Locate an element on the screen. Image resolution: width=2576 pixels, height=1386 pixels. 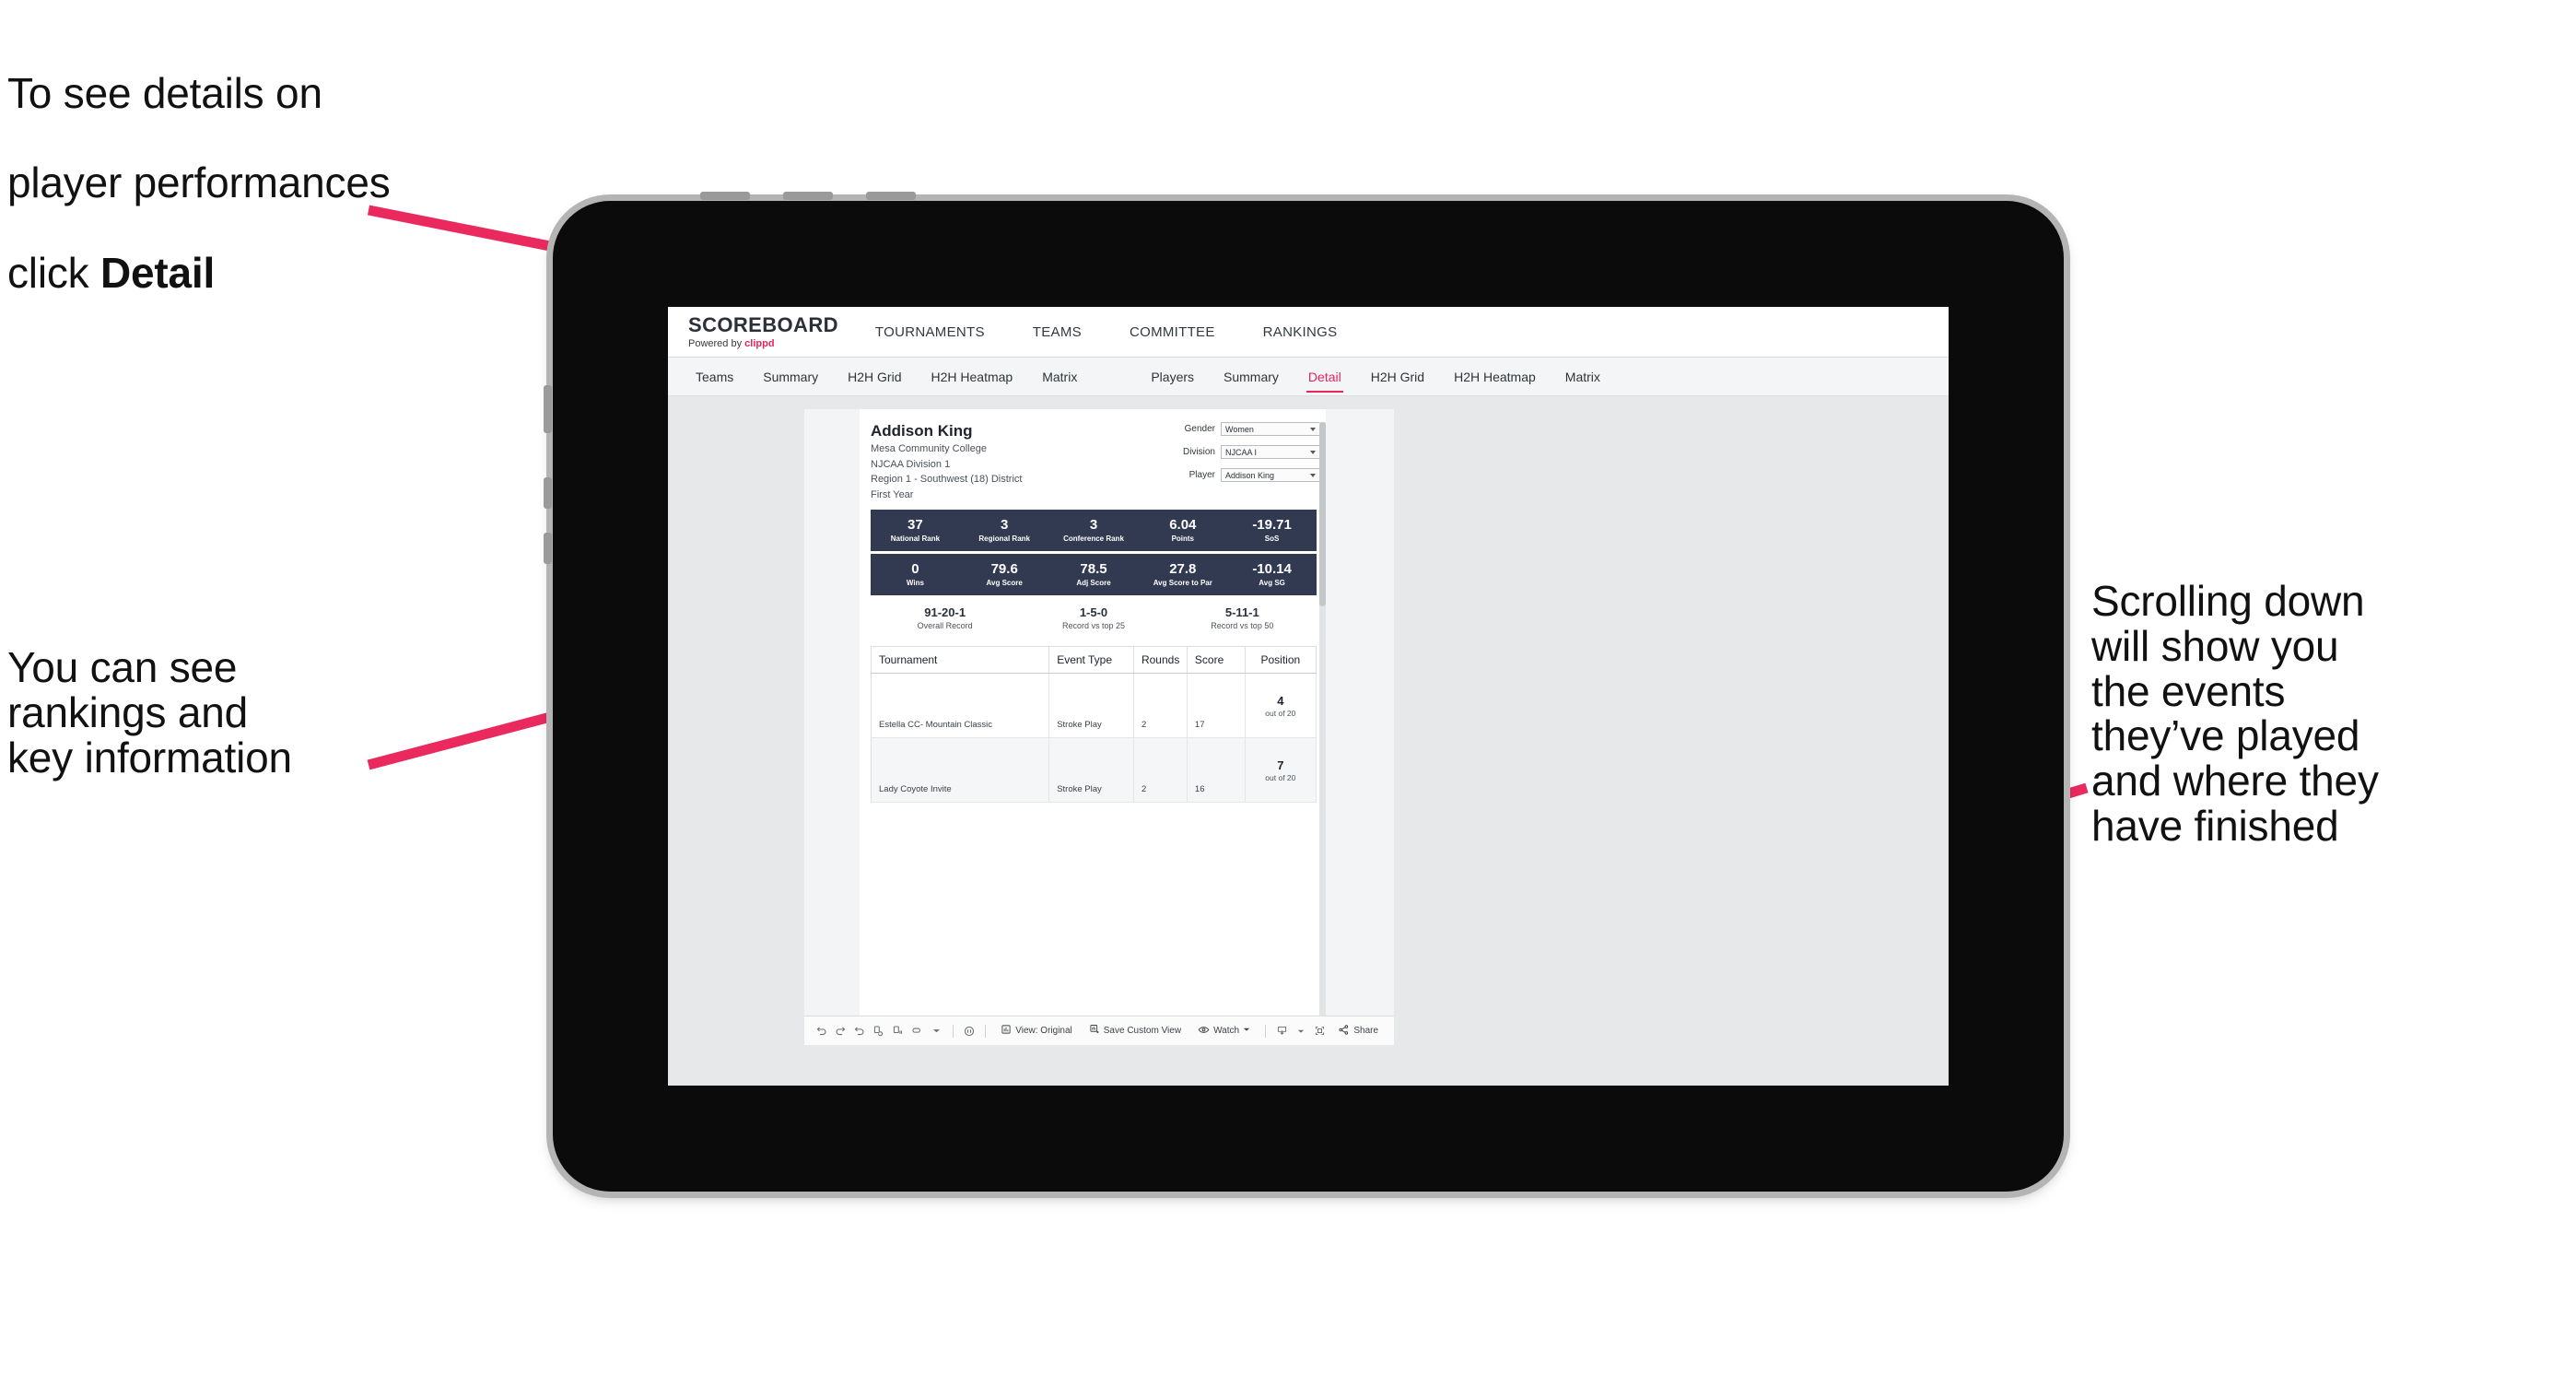
brand-title: SCOREBOARD is located at coordinates (763, 324).